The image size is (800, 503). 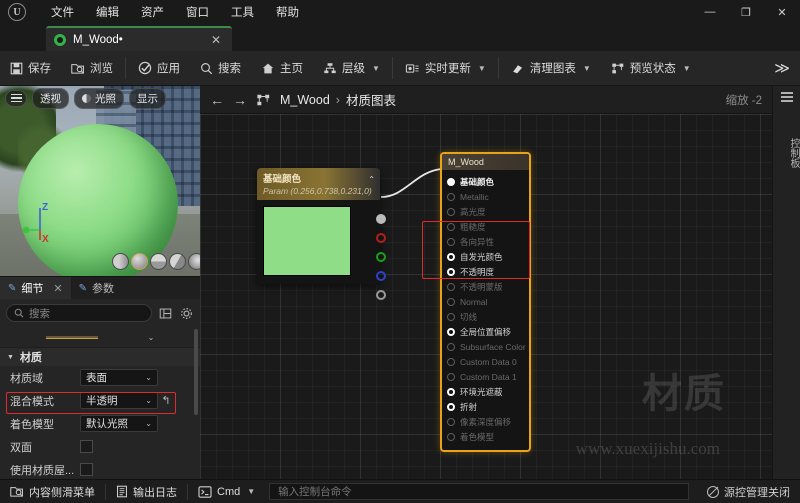 I want to click on material-pin-label: 像素深度偏移, so click(x=486, y=421).